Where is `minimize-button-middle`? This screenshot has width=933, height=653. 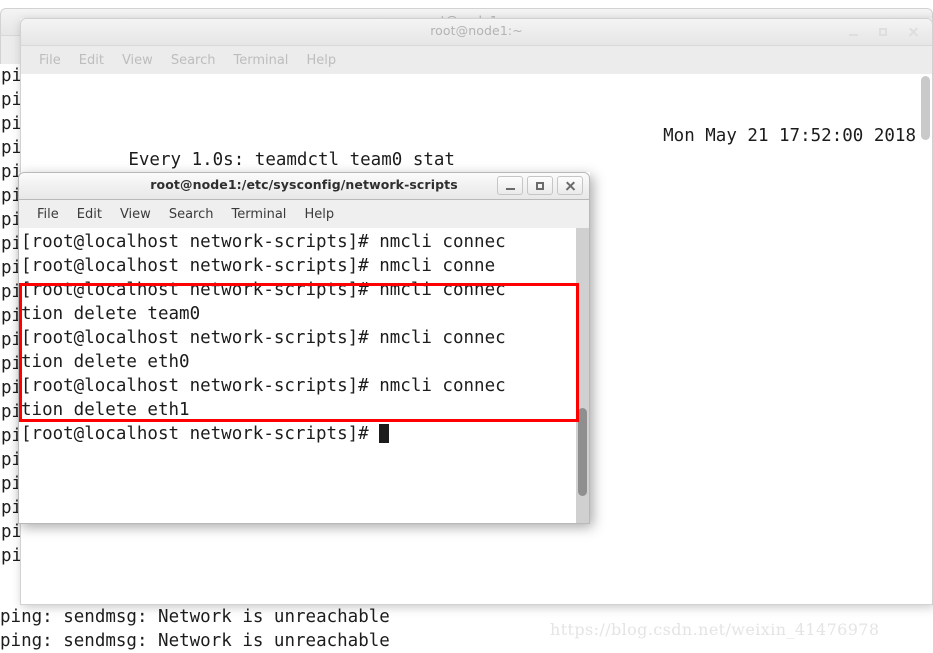
minimize-button-middle is located at coordinates (853, 31).